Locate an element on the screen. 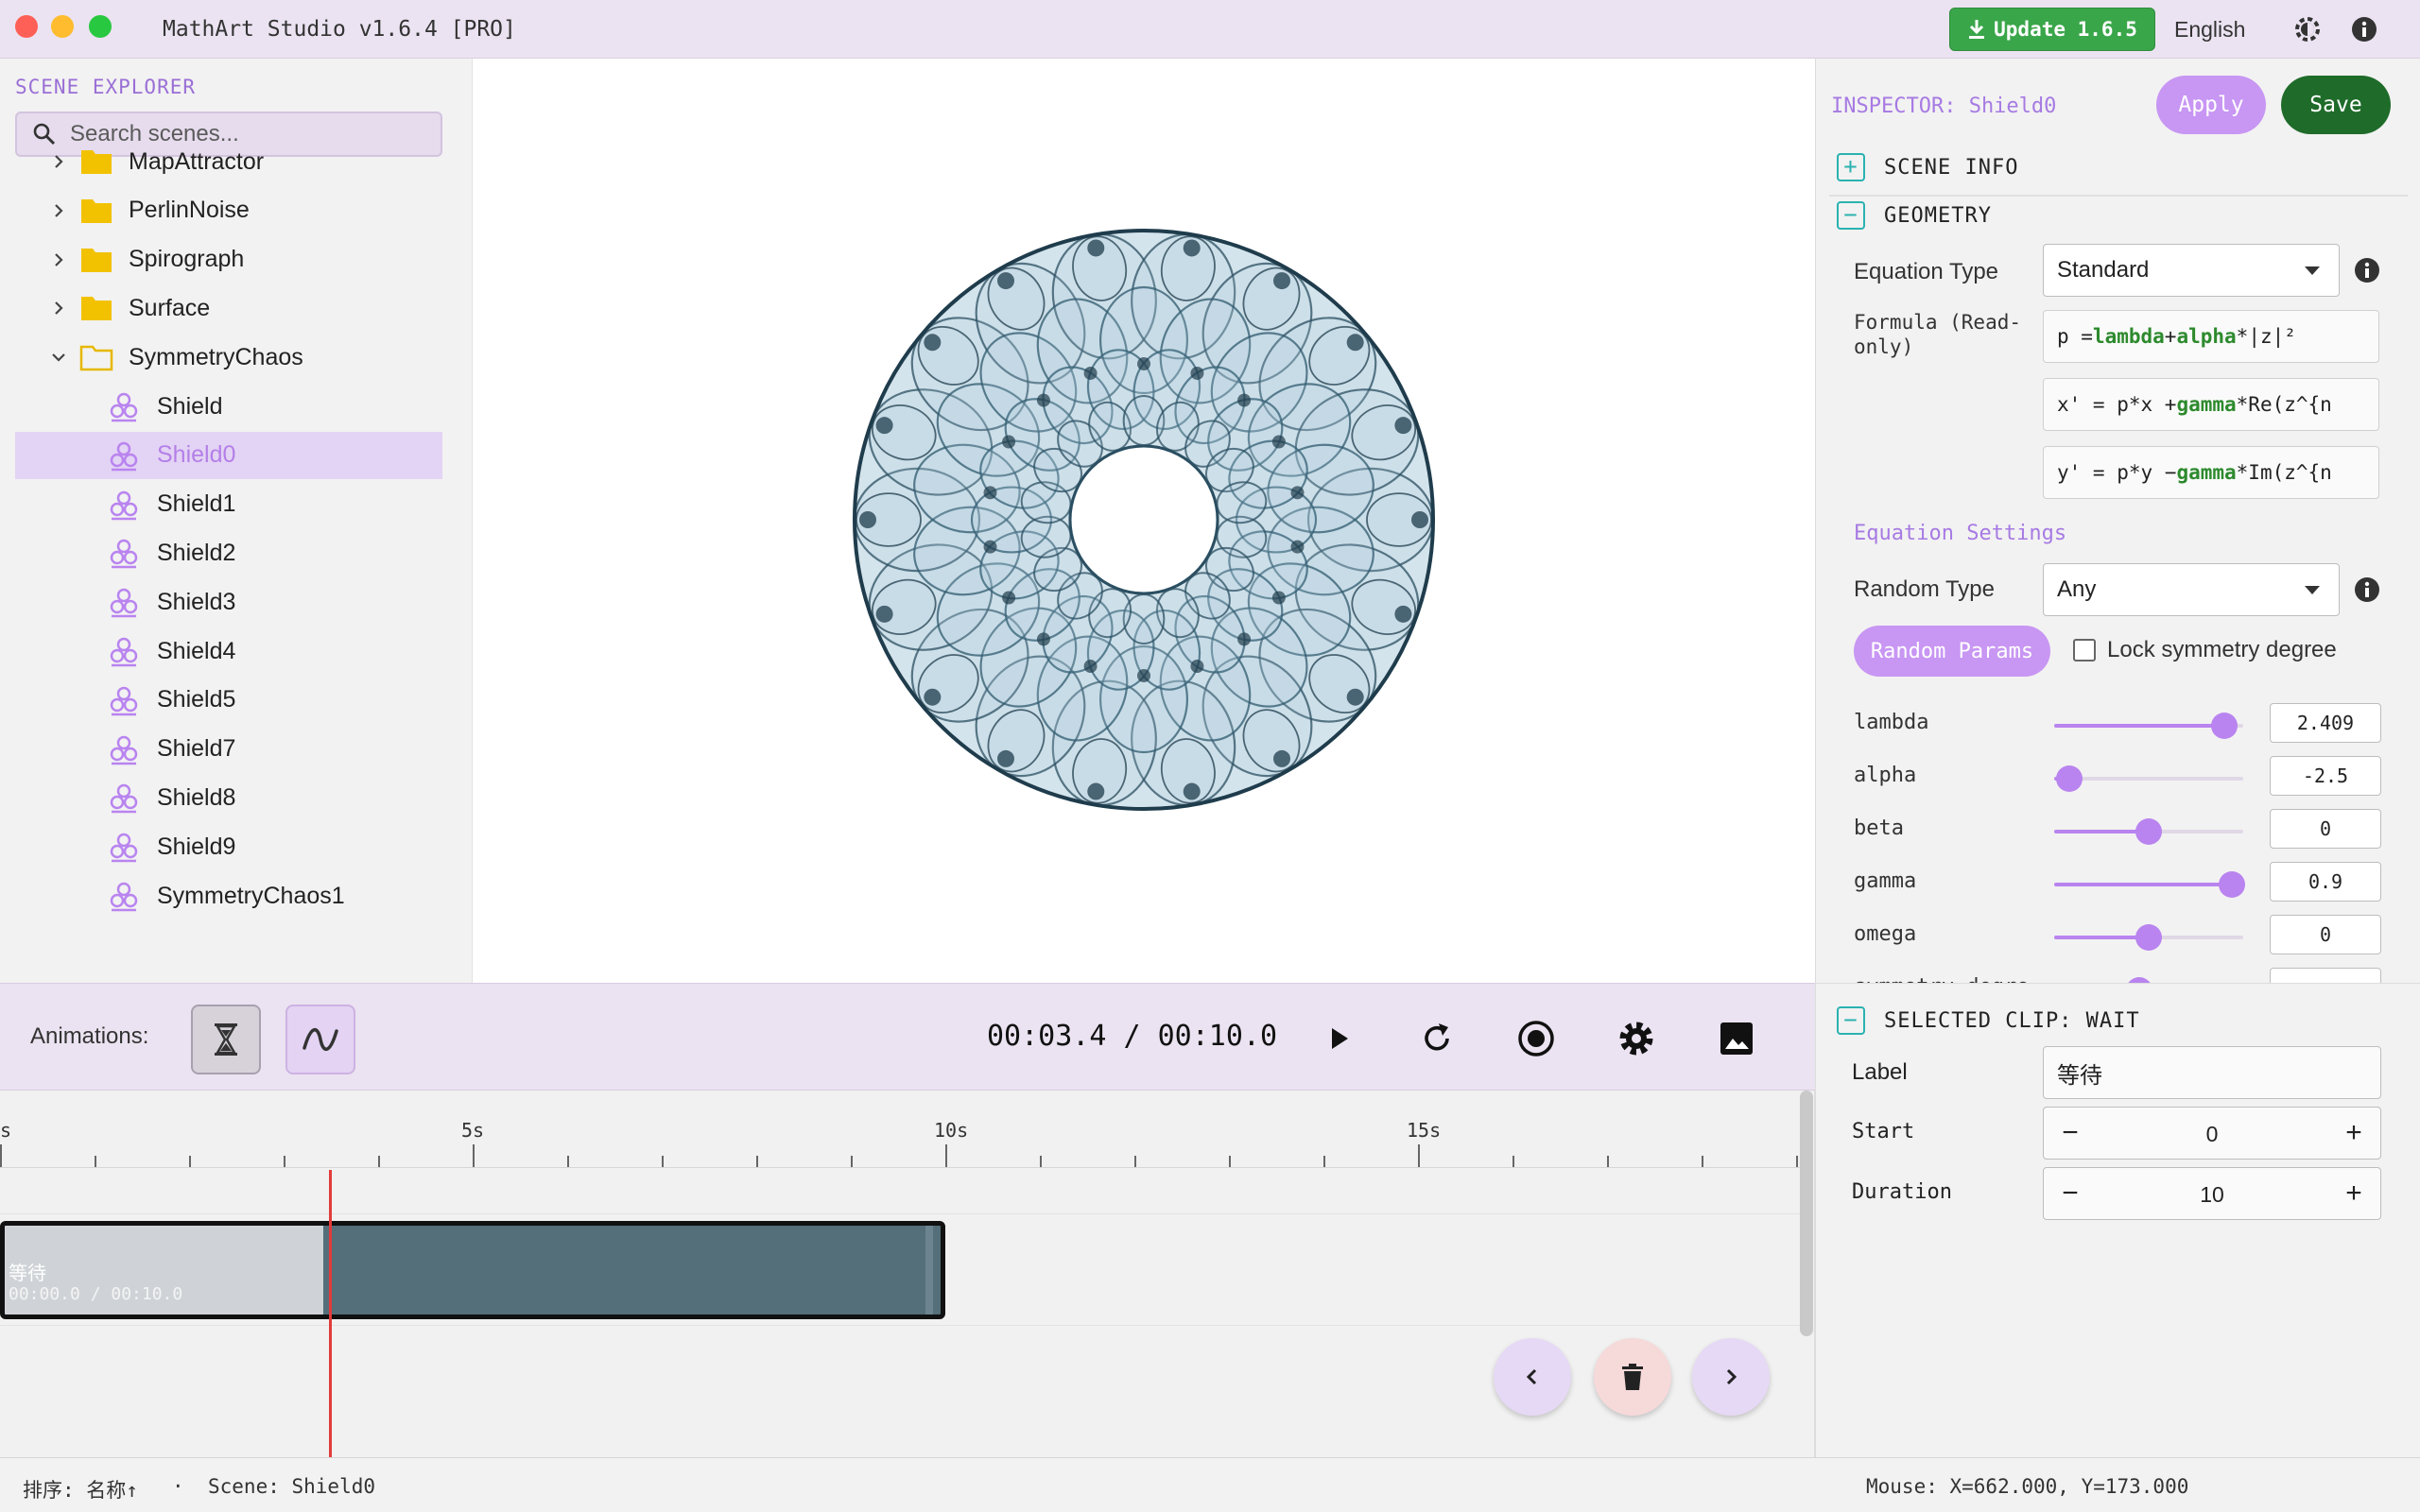 Image resolution: width=2420 pixels, height=1512 pixels. duration-decrement-button: − is located at coordinates (2070, 1194).